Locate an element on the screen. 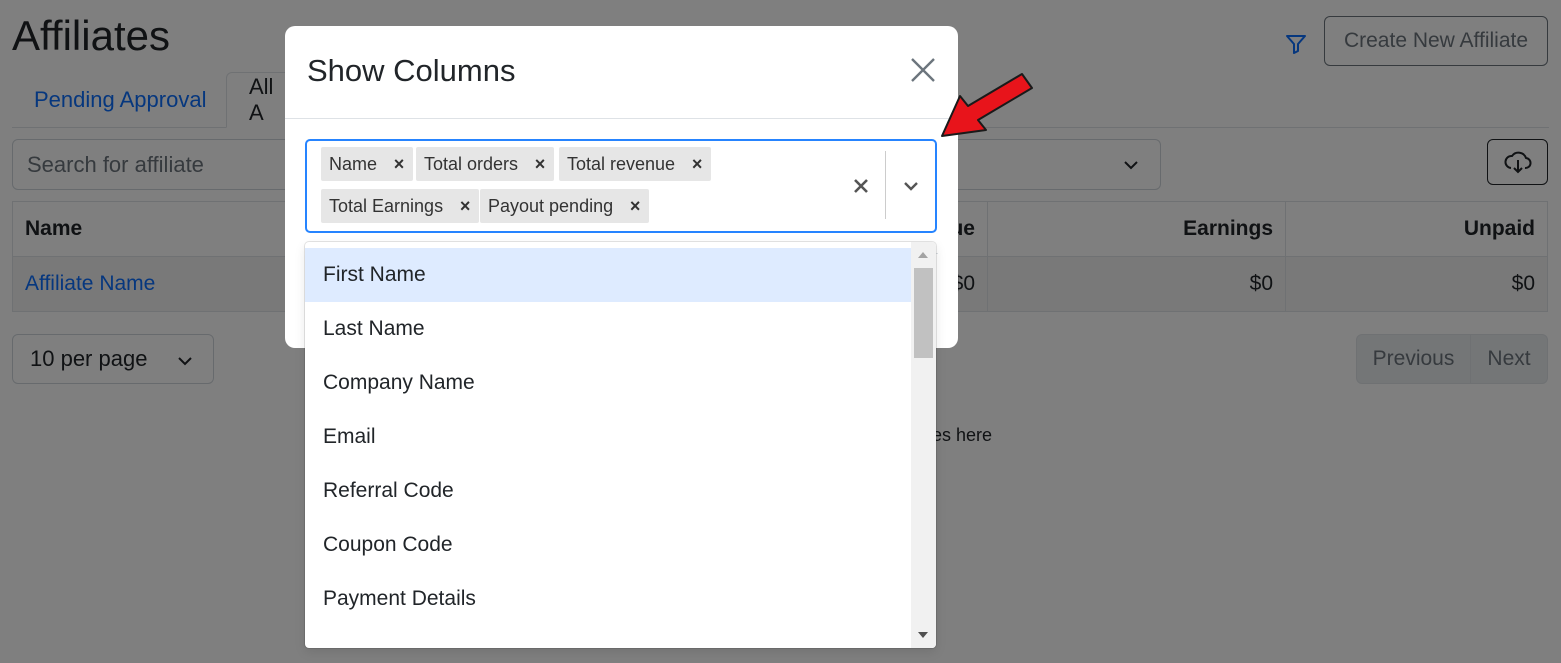 The height and width of the screenshot is (663, 1561). selected-chip: Total Earnings × is located at coordinates (400, 206).